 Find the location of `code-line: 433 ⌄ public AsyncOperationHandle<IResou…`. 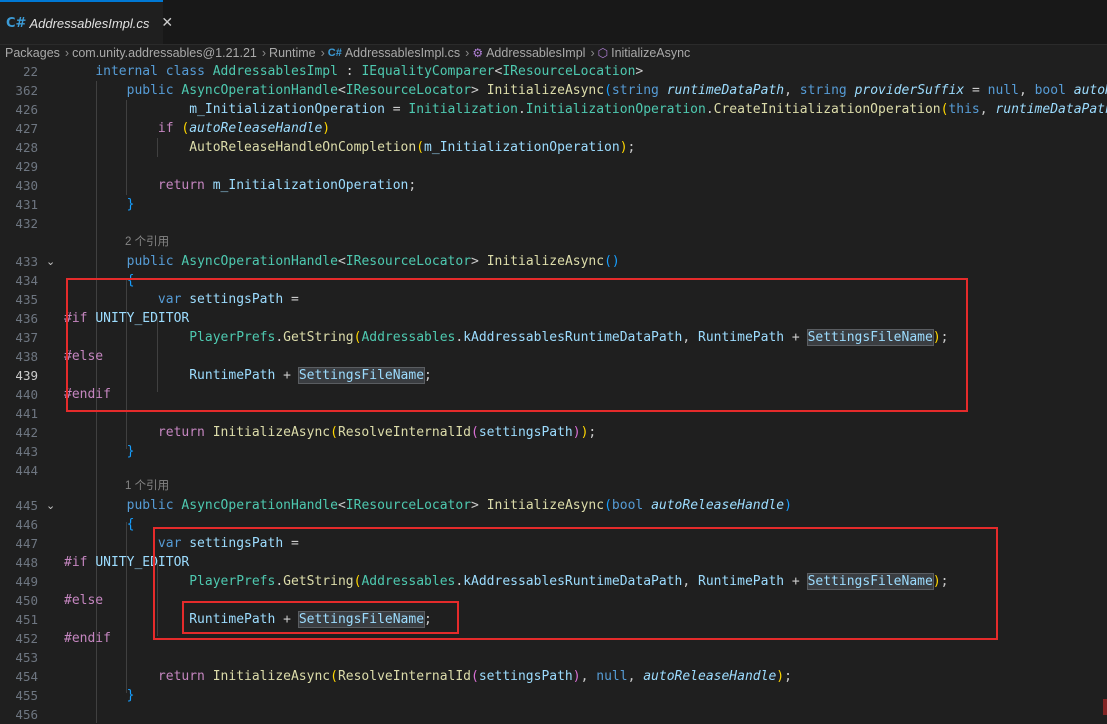

code-line: 433 ⌄ public AsyncOperationHandle<IResou… is located at coordinates (553, 261).